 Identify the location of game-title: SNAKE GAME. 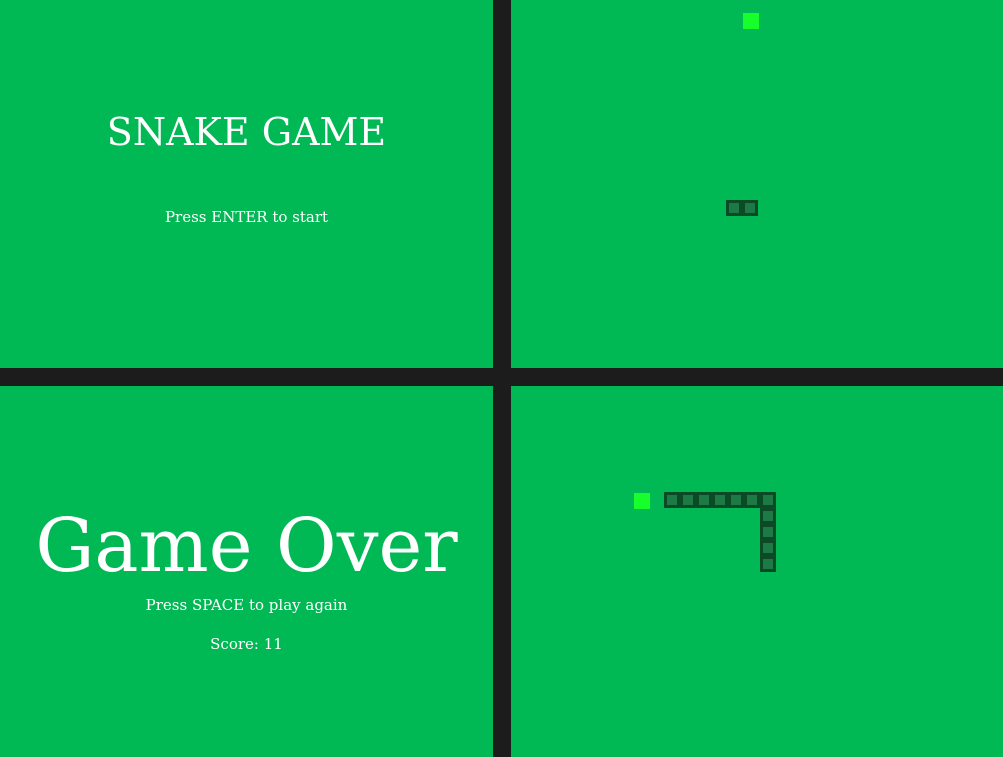
(246, 132).